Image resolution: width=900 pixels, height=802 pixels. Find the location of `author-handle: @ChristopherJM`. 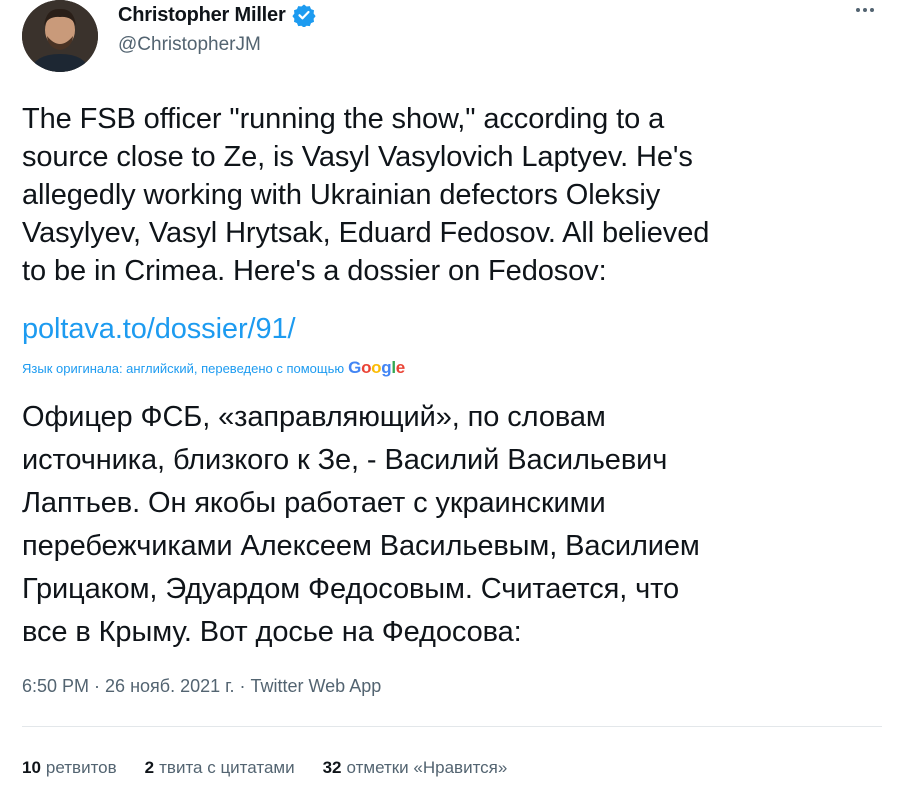

author-handle: @ChristopherJM is located at coordinates (217, 45).